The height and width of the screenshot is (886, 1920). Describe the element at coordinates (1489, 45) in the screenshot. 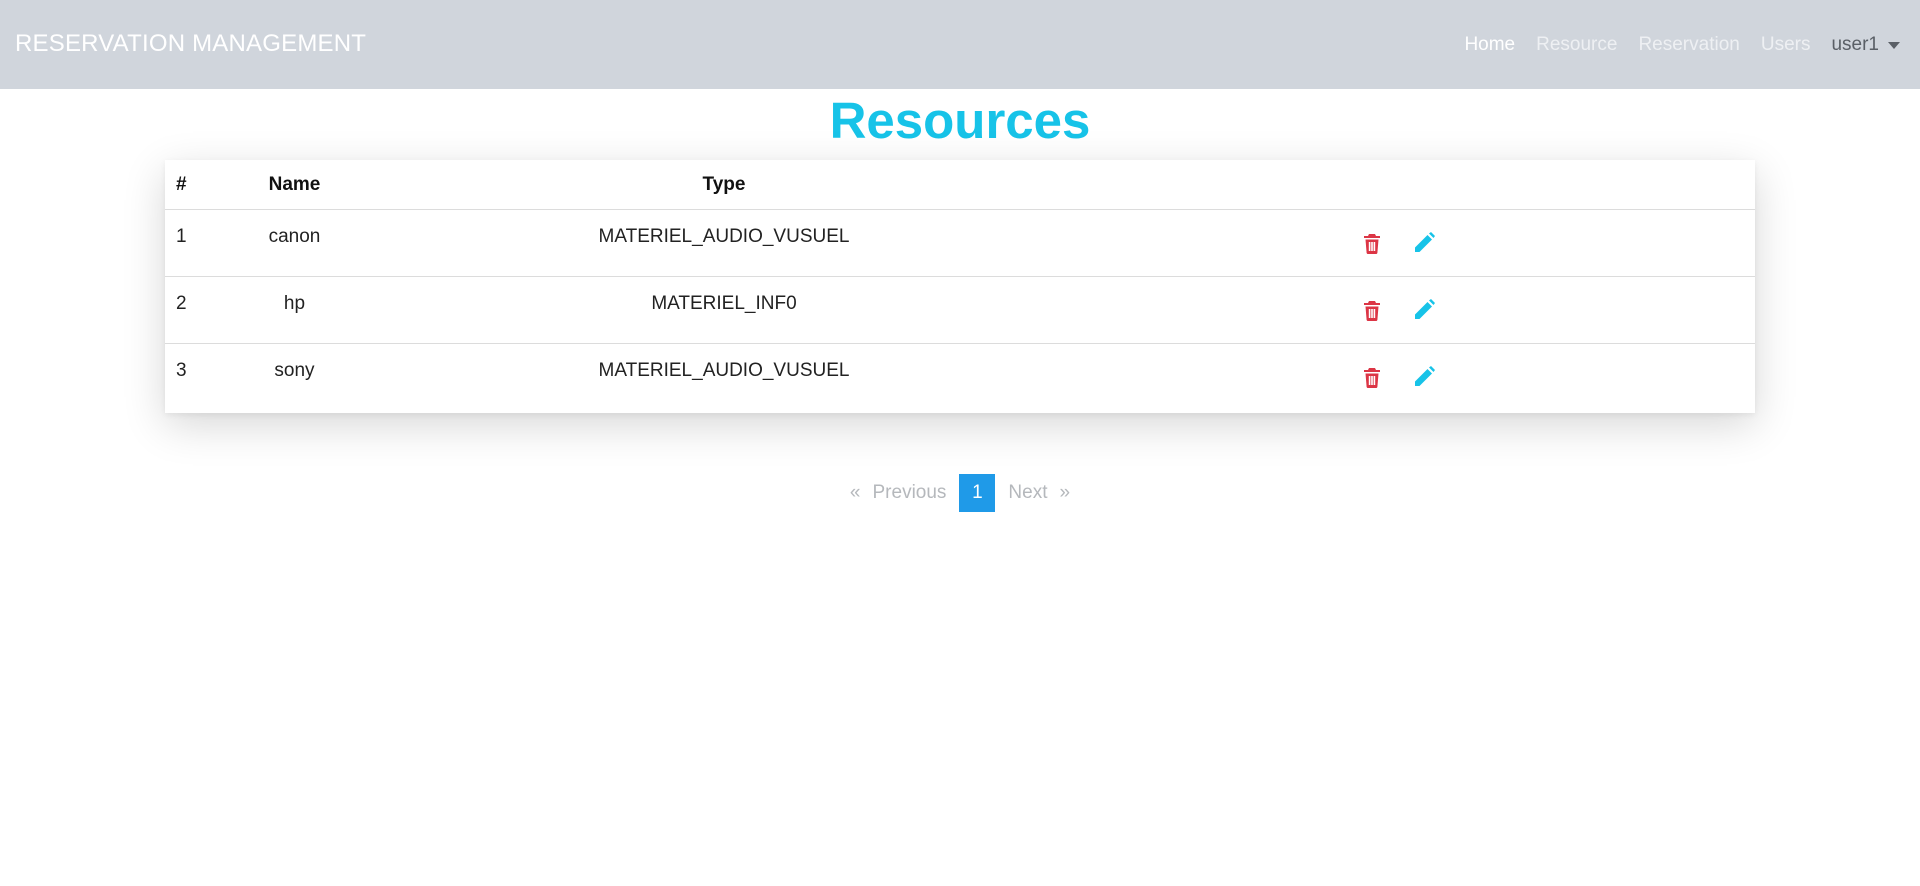

I see `nav-link-home: Home` at that location.